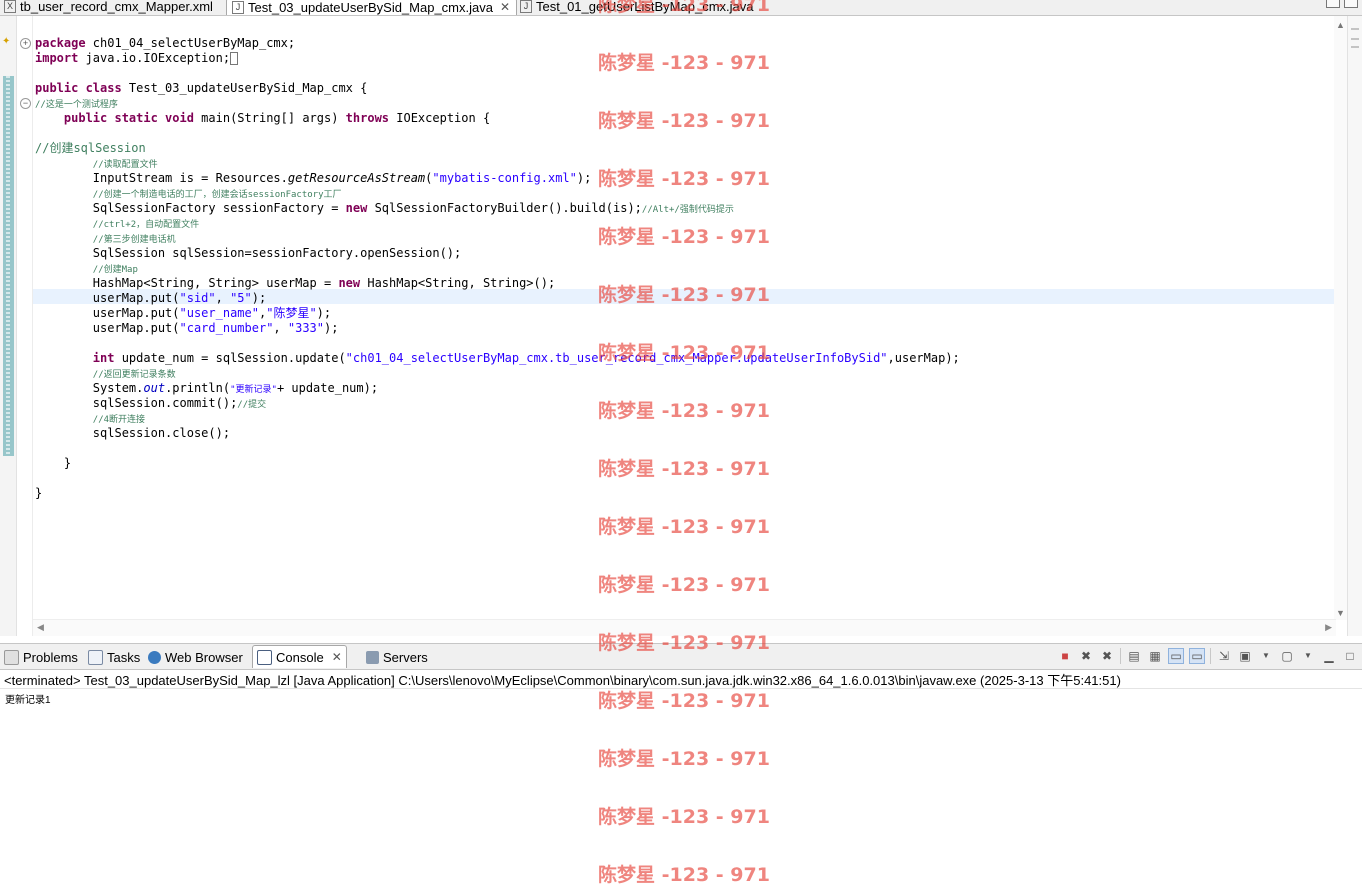  I want to click on keyword: new, so click(356, 208).